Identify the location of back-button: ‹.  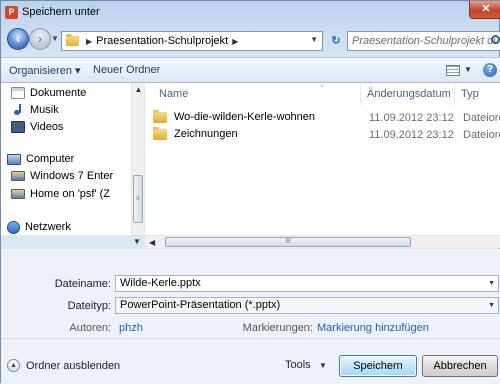
(18, 39).